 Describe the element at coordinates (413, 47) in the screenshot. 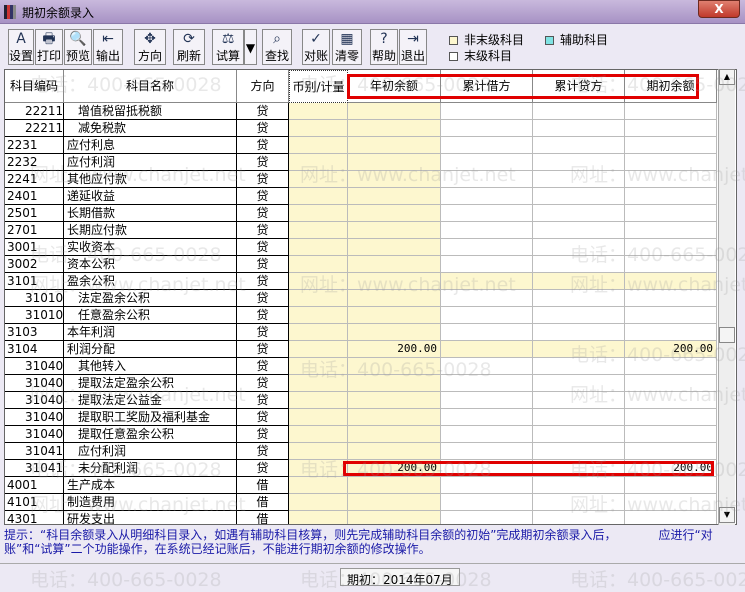

I see `exit-button: ⇥ 退出` at that location.